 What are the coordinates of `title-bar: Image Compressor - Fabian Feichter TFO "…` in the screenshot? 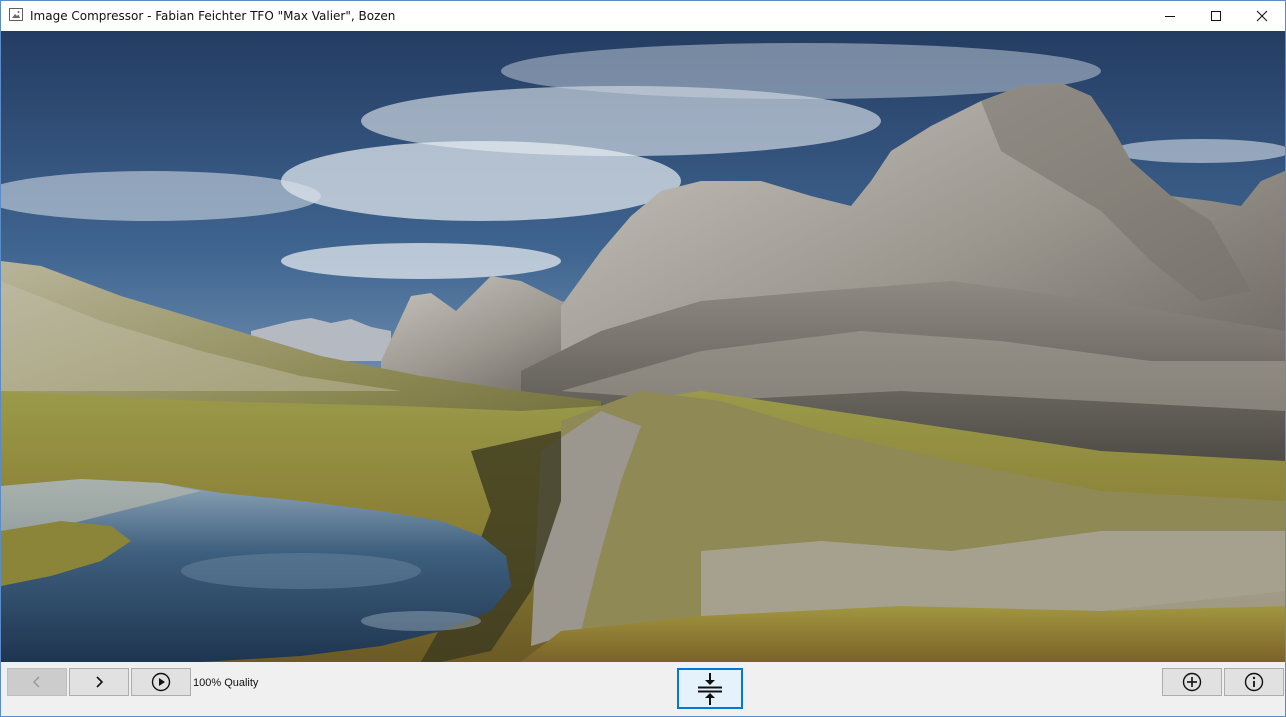 It's located at (643, 16).